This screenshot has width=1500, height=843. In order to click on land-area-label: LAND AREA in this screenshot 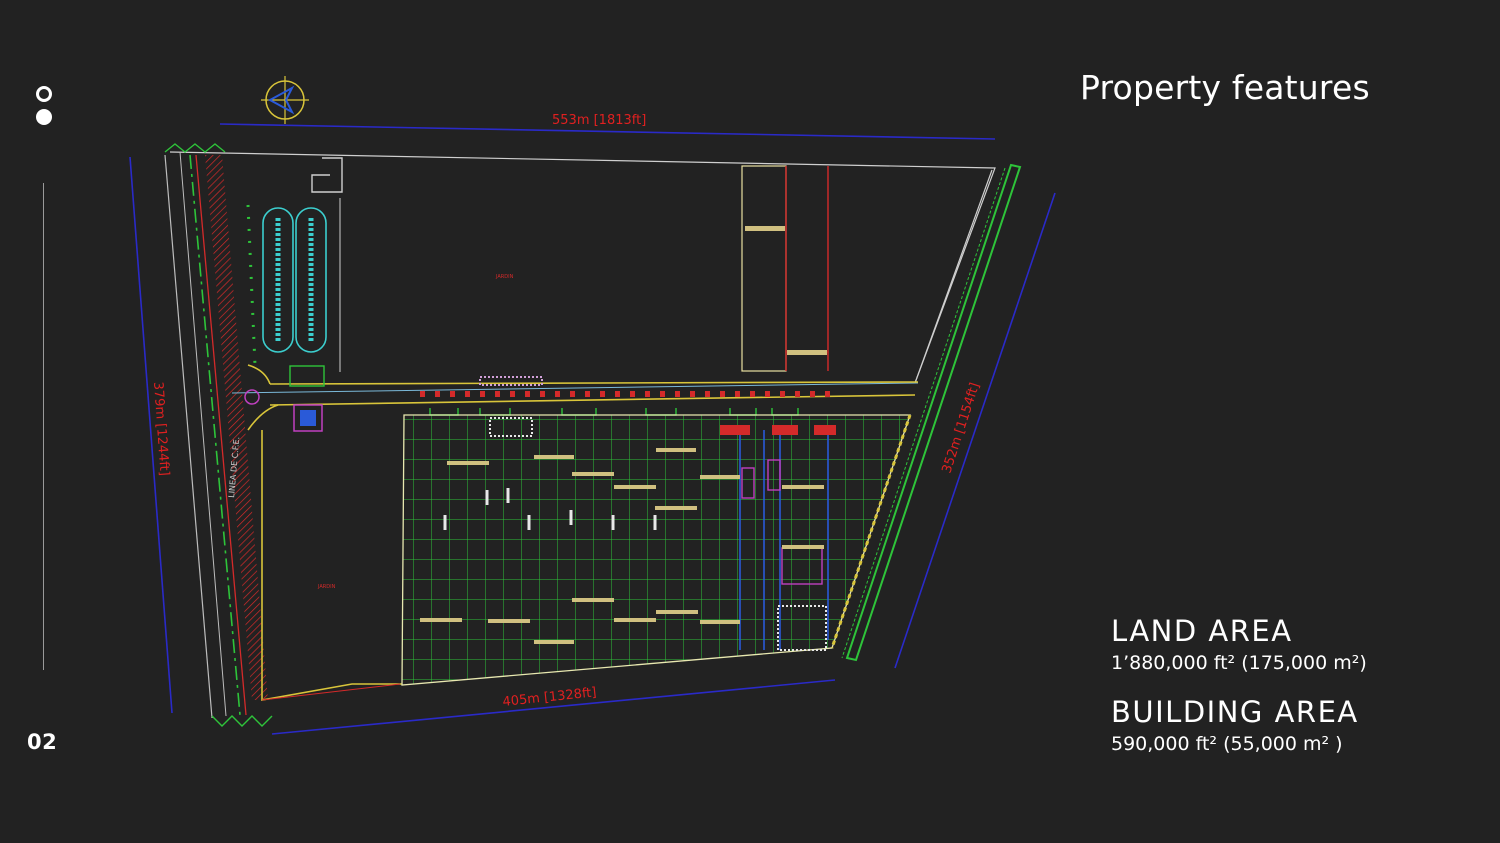, I will do `click(1202, 631)`.